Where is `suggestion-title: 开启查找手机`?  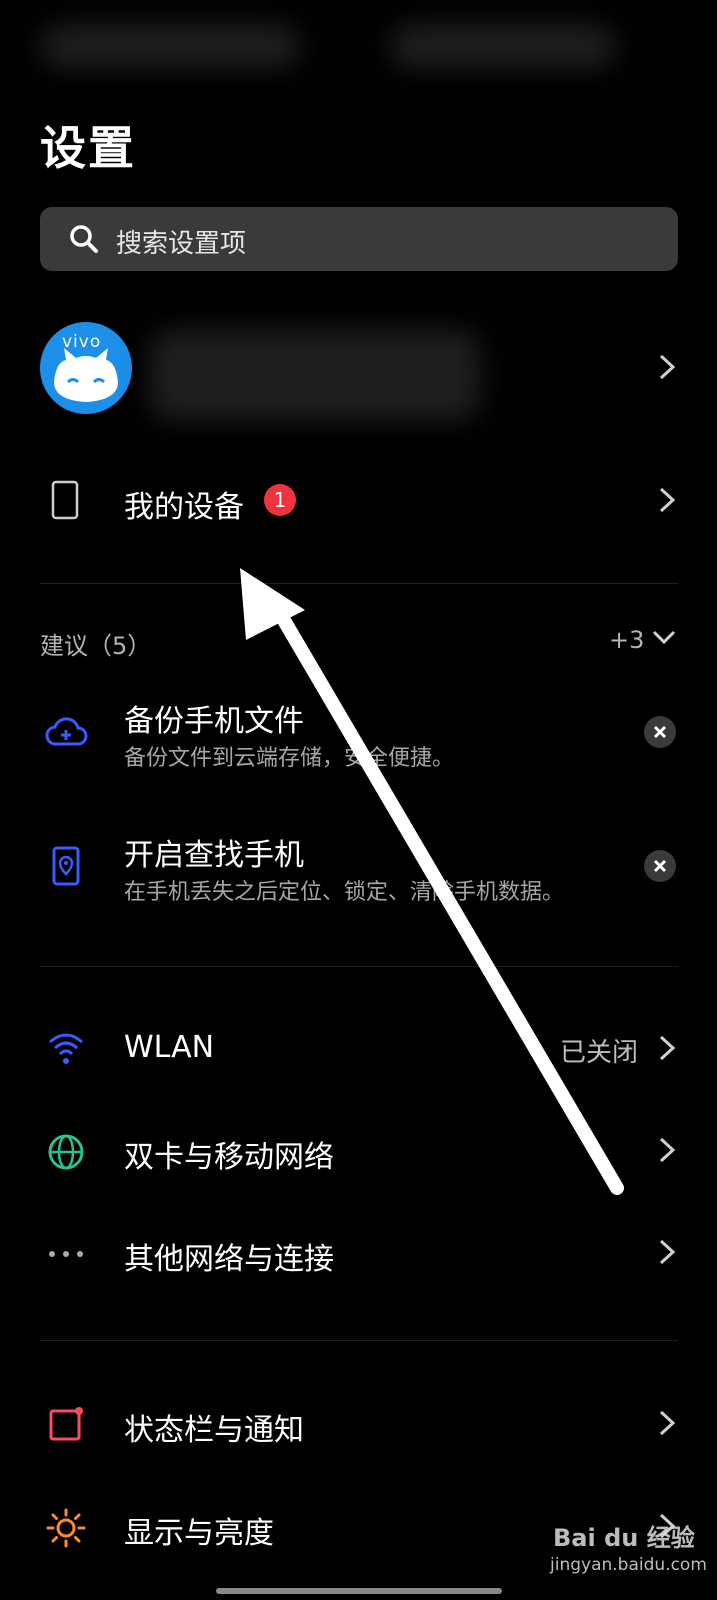 suggestion-title: 开启查找手机 is located at coordinates (214, 855).